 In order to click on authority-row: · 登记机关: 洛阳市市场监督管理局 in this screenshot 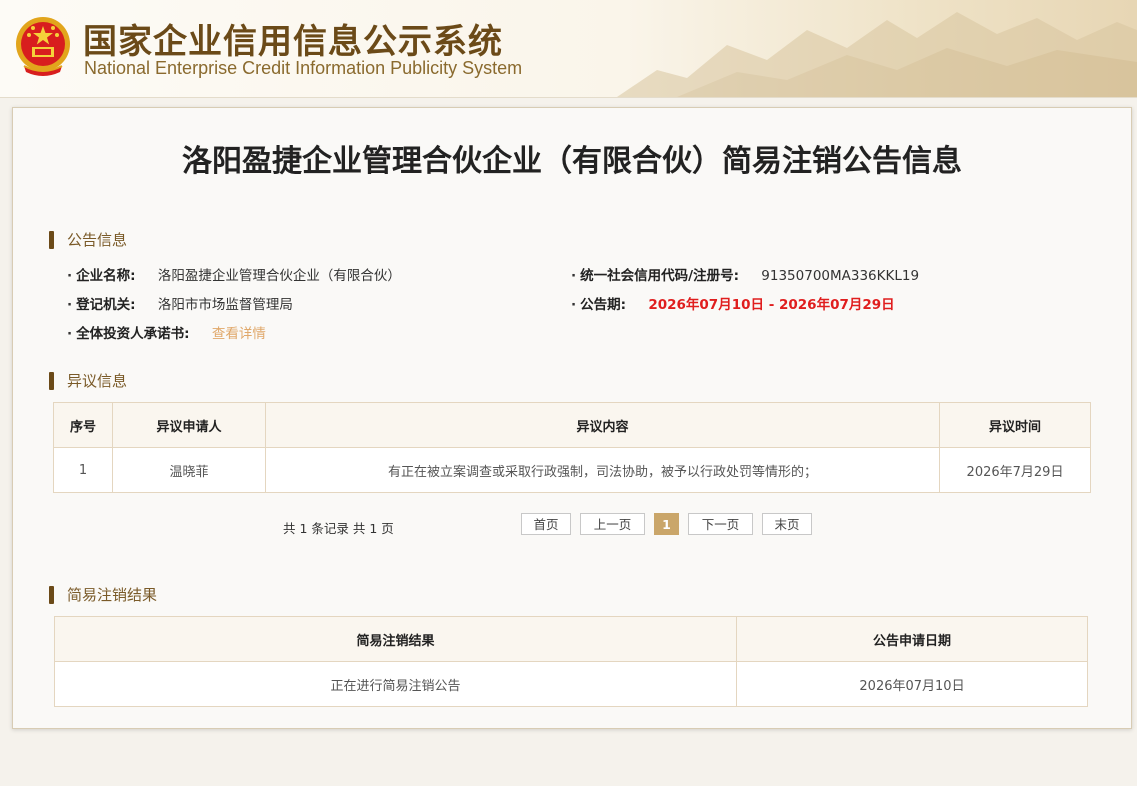, I will do `click(180, 305)`.